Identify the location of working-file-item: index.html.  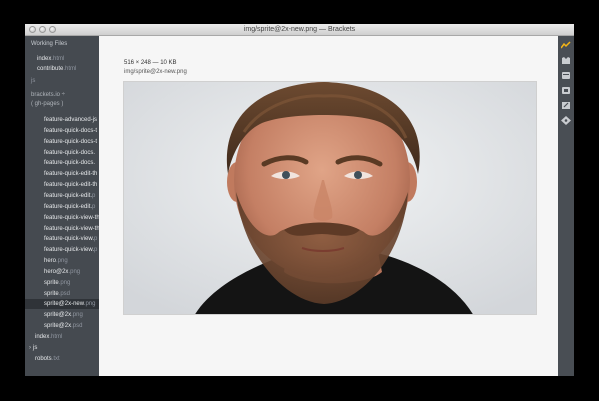
(50, 59).